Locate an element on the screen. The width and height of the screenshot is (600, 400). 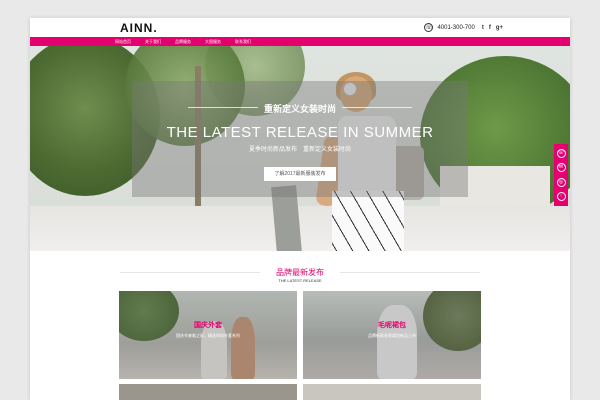
card-title: 国庆外套 is located at coordinates (208, 325).